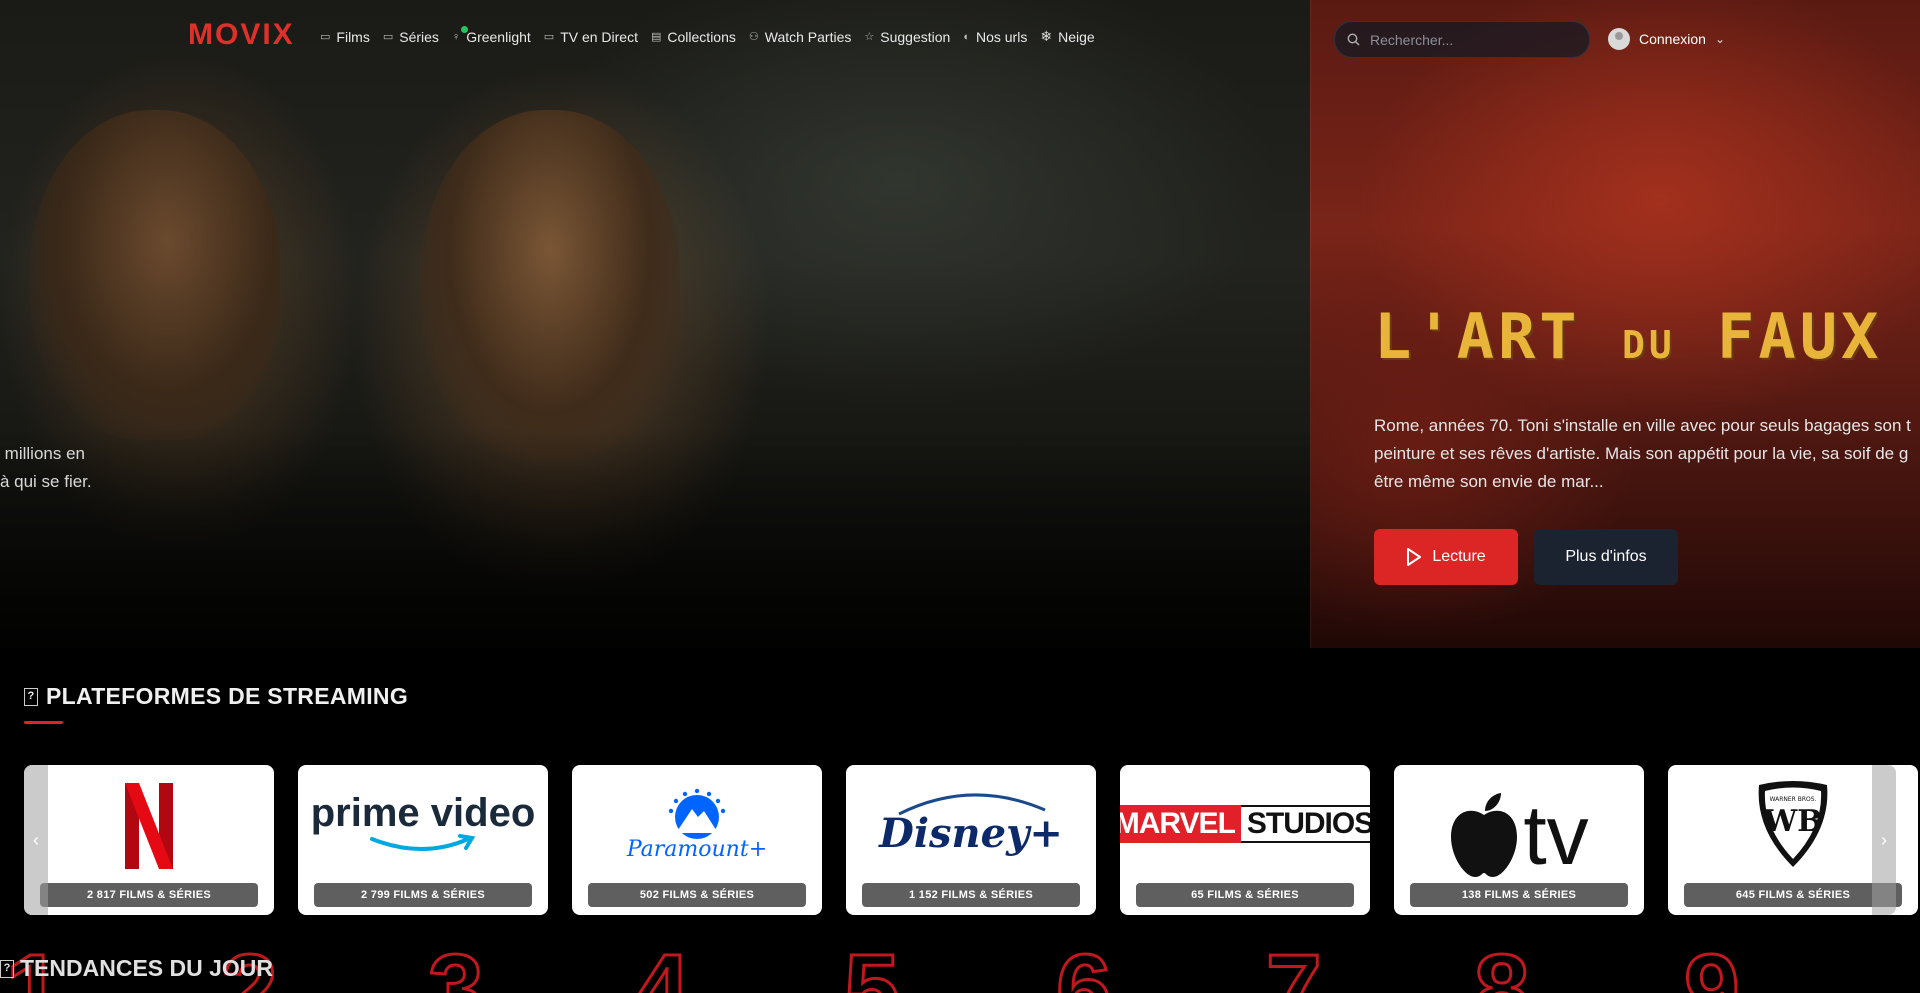 The image size is (1920, 993). I want to click on lightbulb-icon: ♀, so click(456, 36).